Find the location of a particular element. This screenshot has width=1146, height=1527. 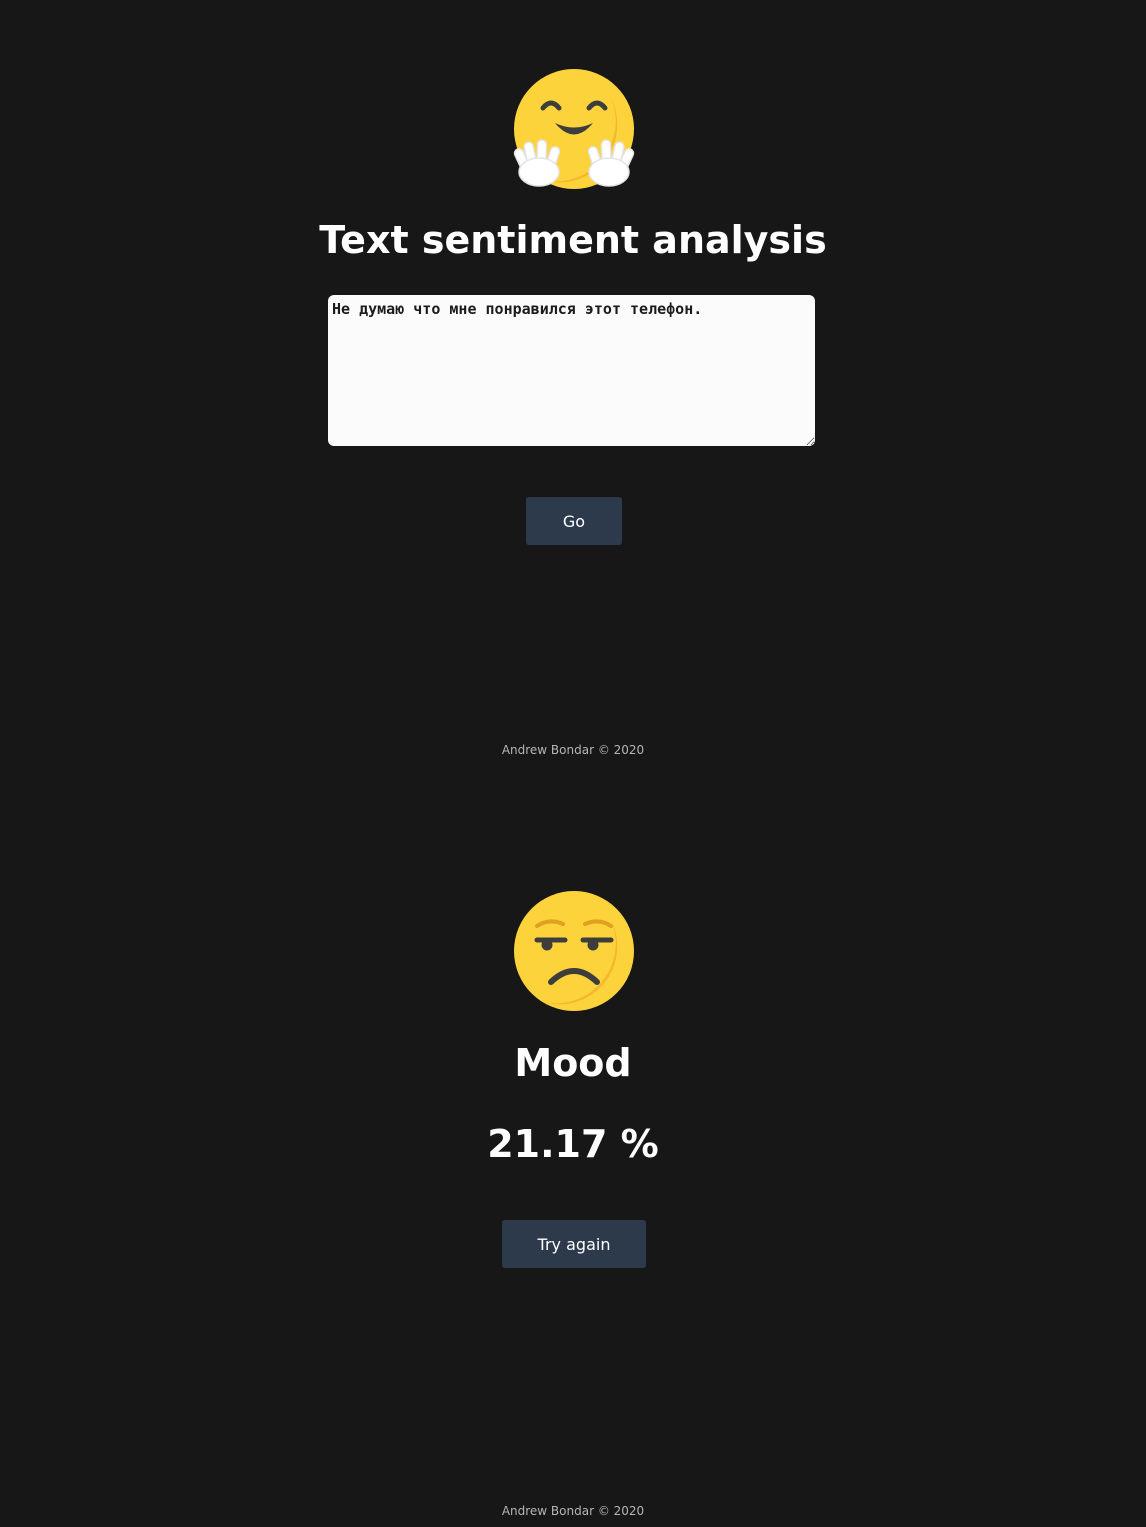

text-input is located at coordinates (571, 370).